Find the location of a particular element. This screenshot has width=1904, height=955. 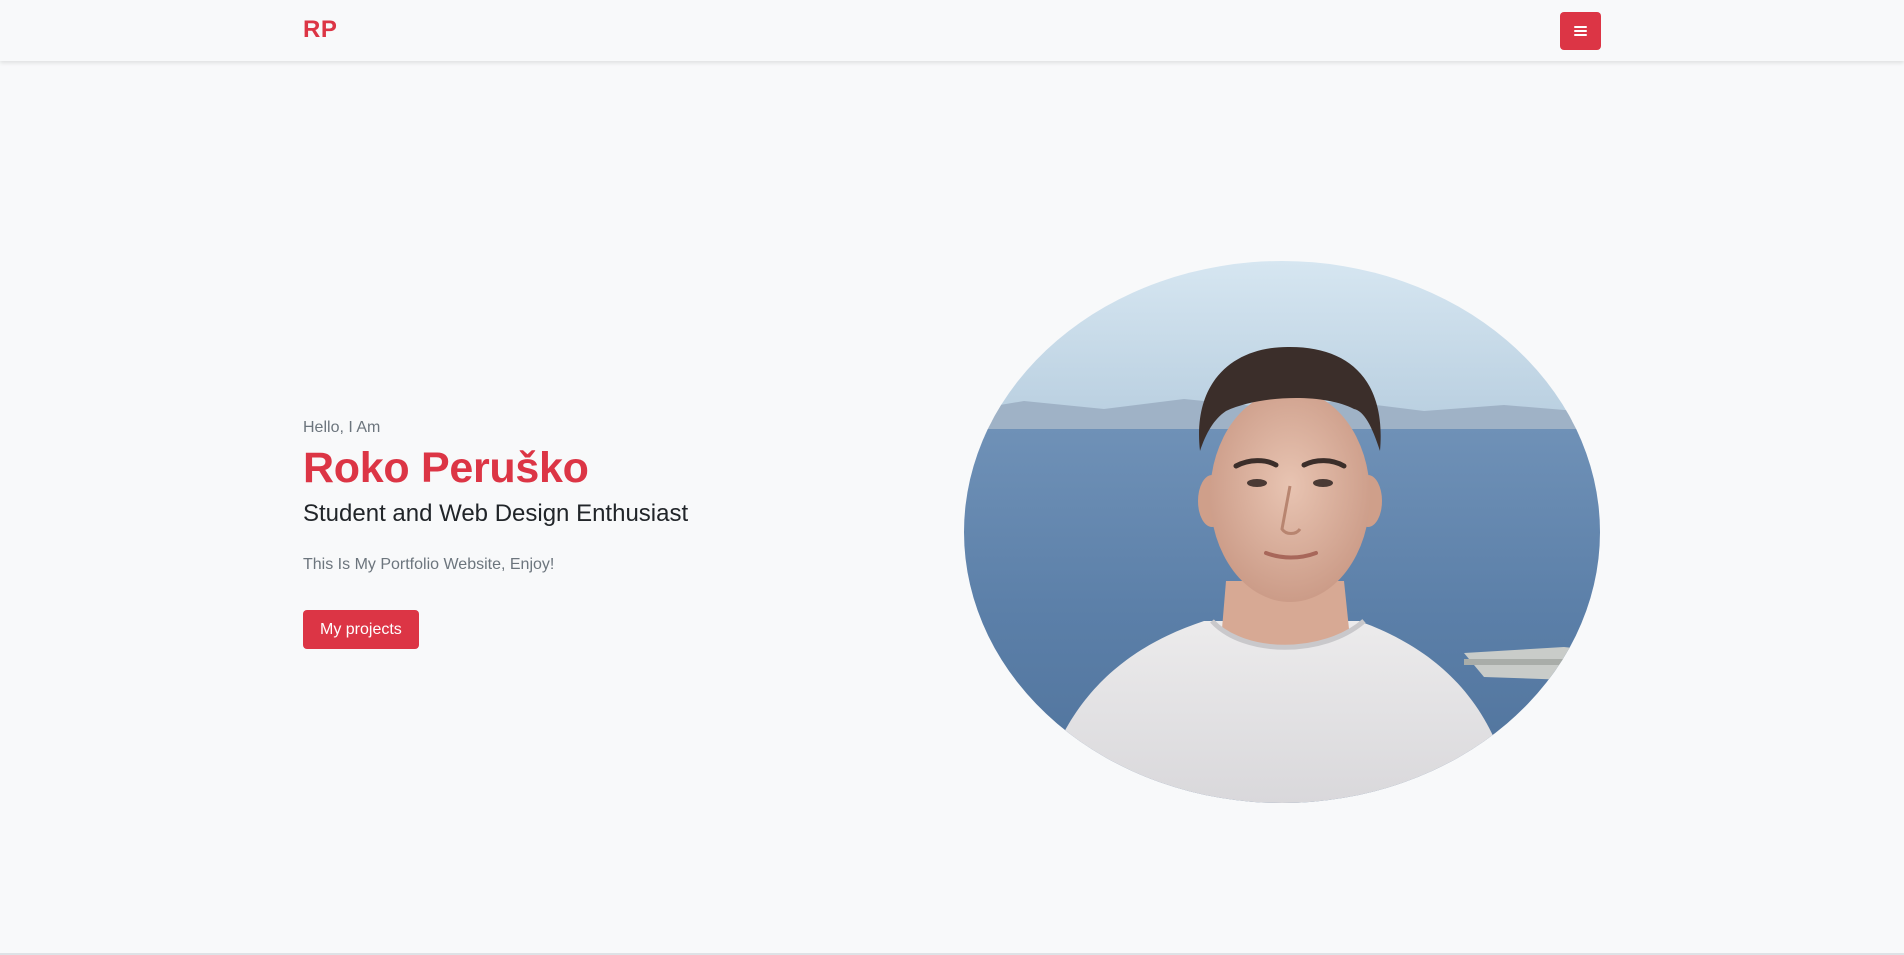

hero-tagline: This Is My Portfolio Website, Enjoy! is located at coordinates (429, 564).